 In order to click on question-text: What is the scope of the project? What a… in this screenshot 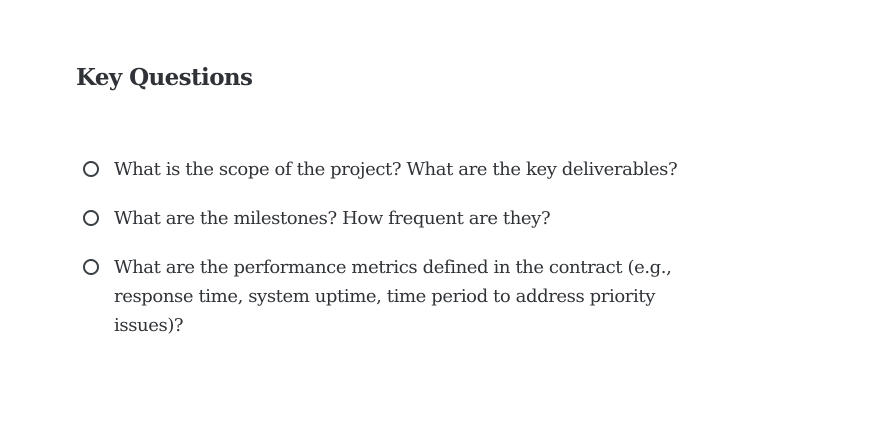, I will do `click(396, 169)`.